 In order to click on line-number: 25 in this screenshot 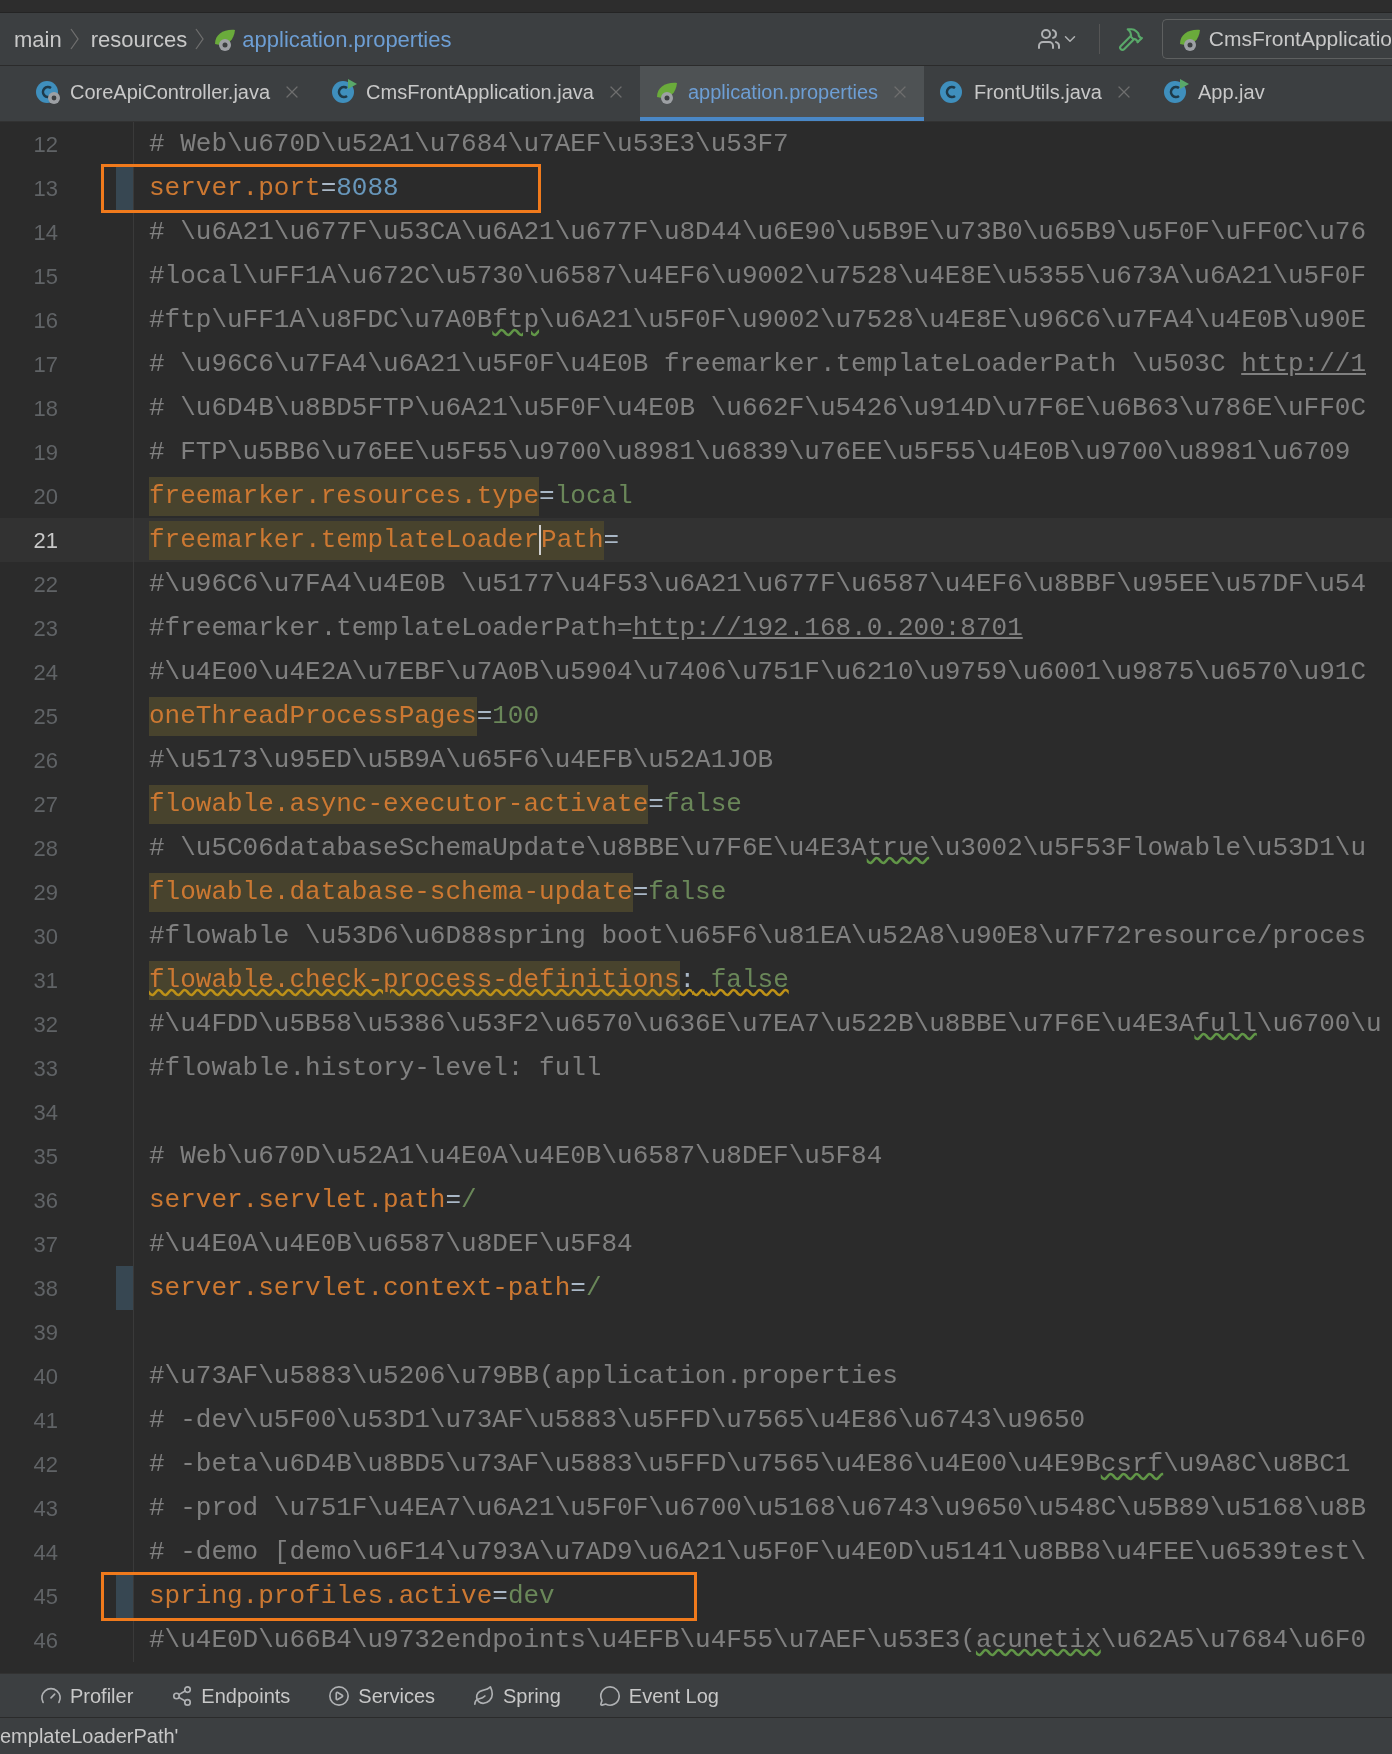, I will do `click(45, 716)`.